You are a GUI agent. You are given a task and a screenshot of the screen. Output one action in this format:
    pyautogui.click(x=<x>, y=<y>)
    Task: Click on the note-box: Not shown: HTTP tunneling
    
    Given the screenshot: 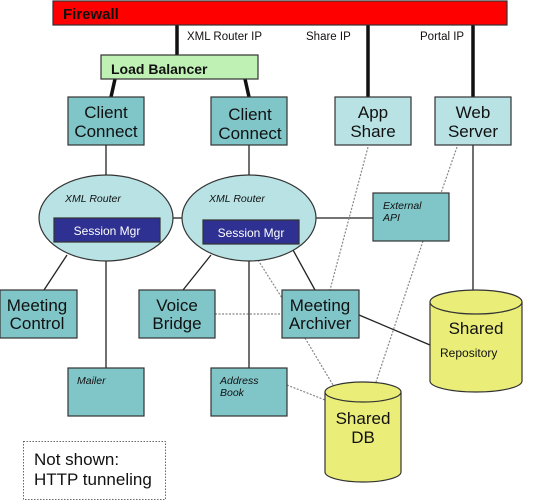 What is the action you would take?
    pyautogui.click(x=94, y=470)
    